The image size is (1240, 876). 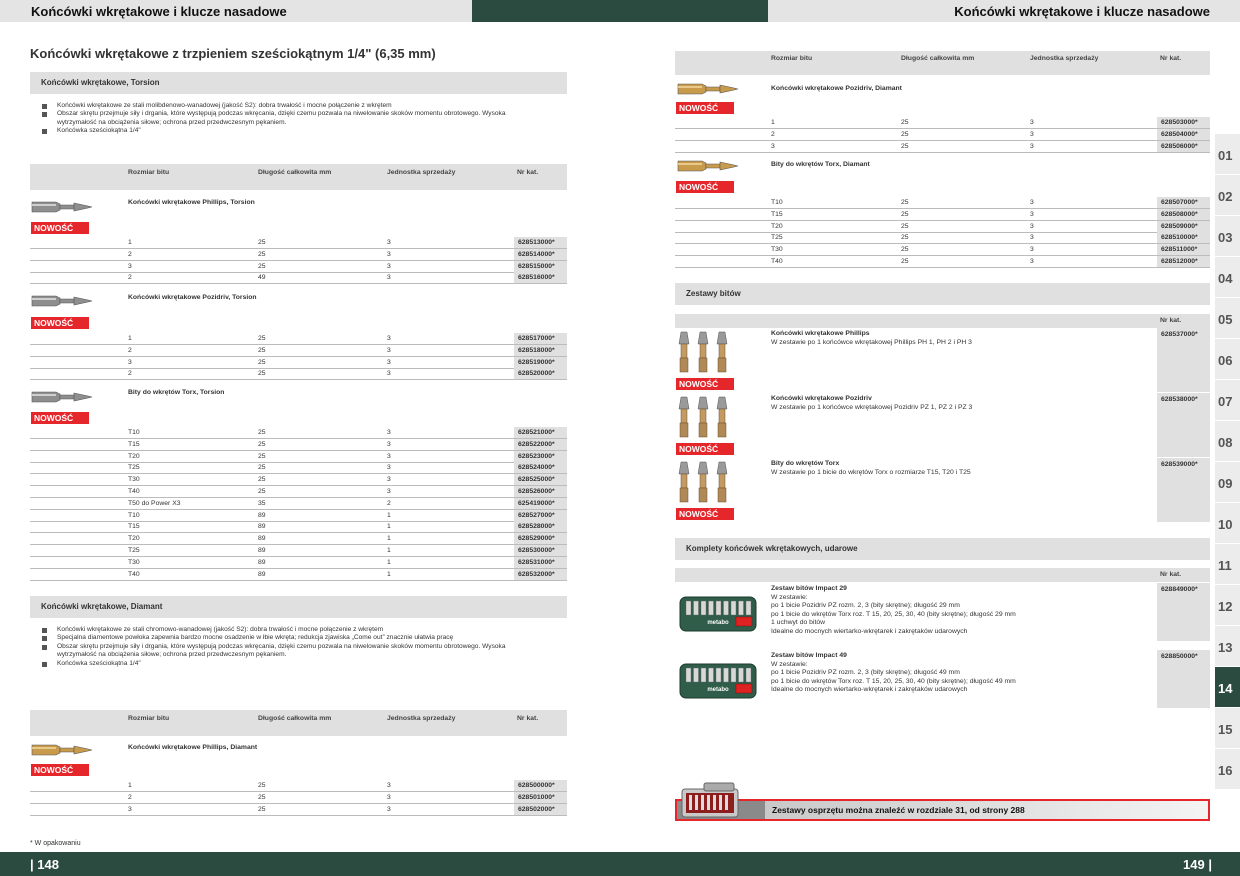 I want to click on chapter-tab-09: 09, so click(x=1227, y=482).